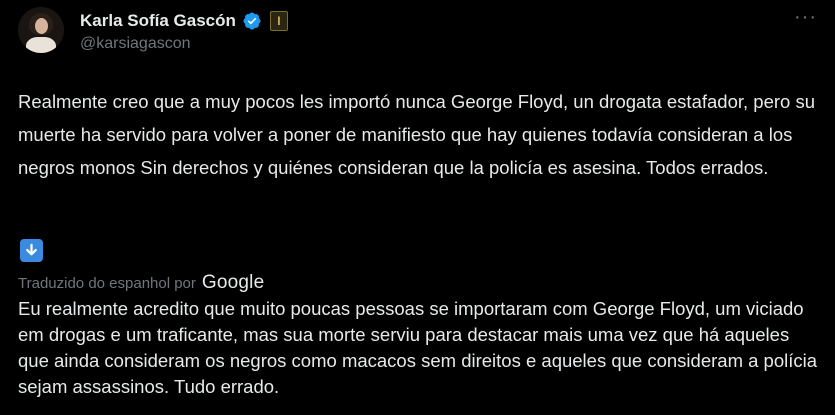  I want to click on author-handle: @karsiagascon, so click(135, 44).